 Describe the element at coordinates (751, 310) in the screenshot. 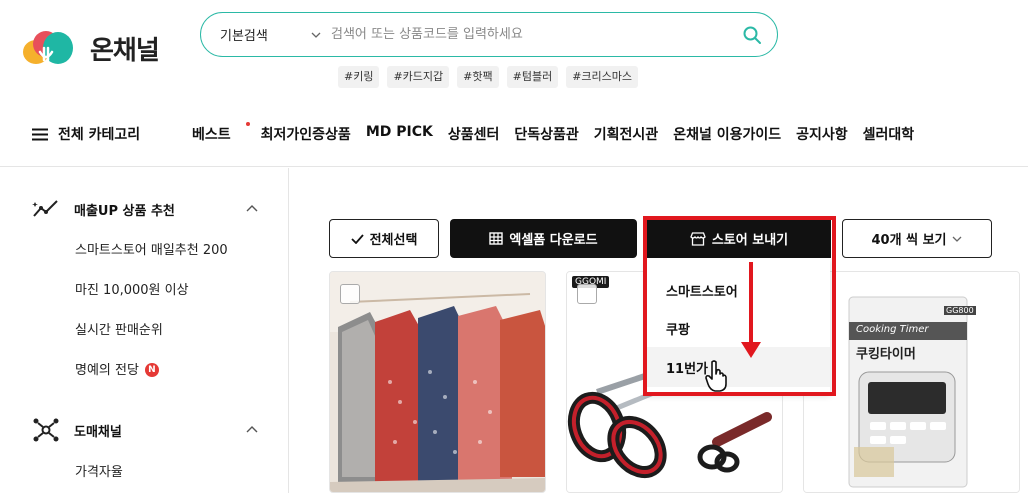

I see `arrow-down-icon` at that location.